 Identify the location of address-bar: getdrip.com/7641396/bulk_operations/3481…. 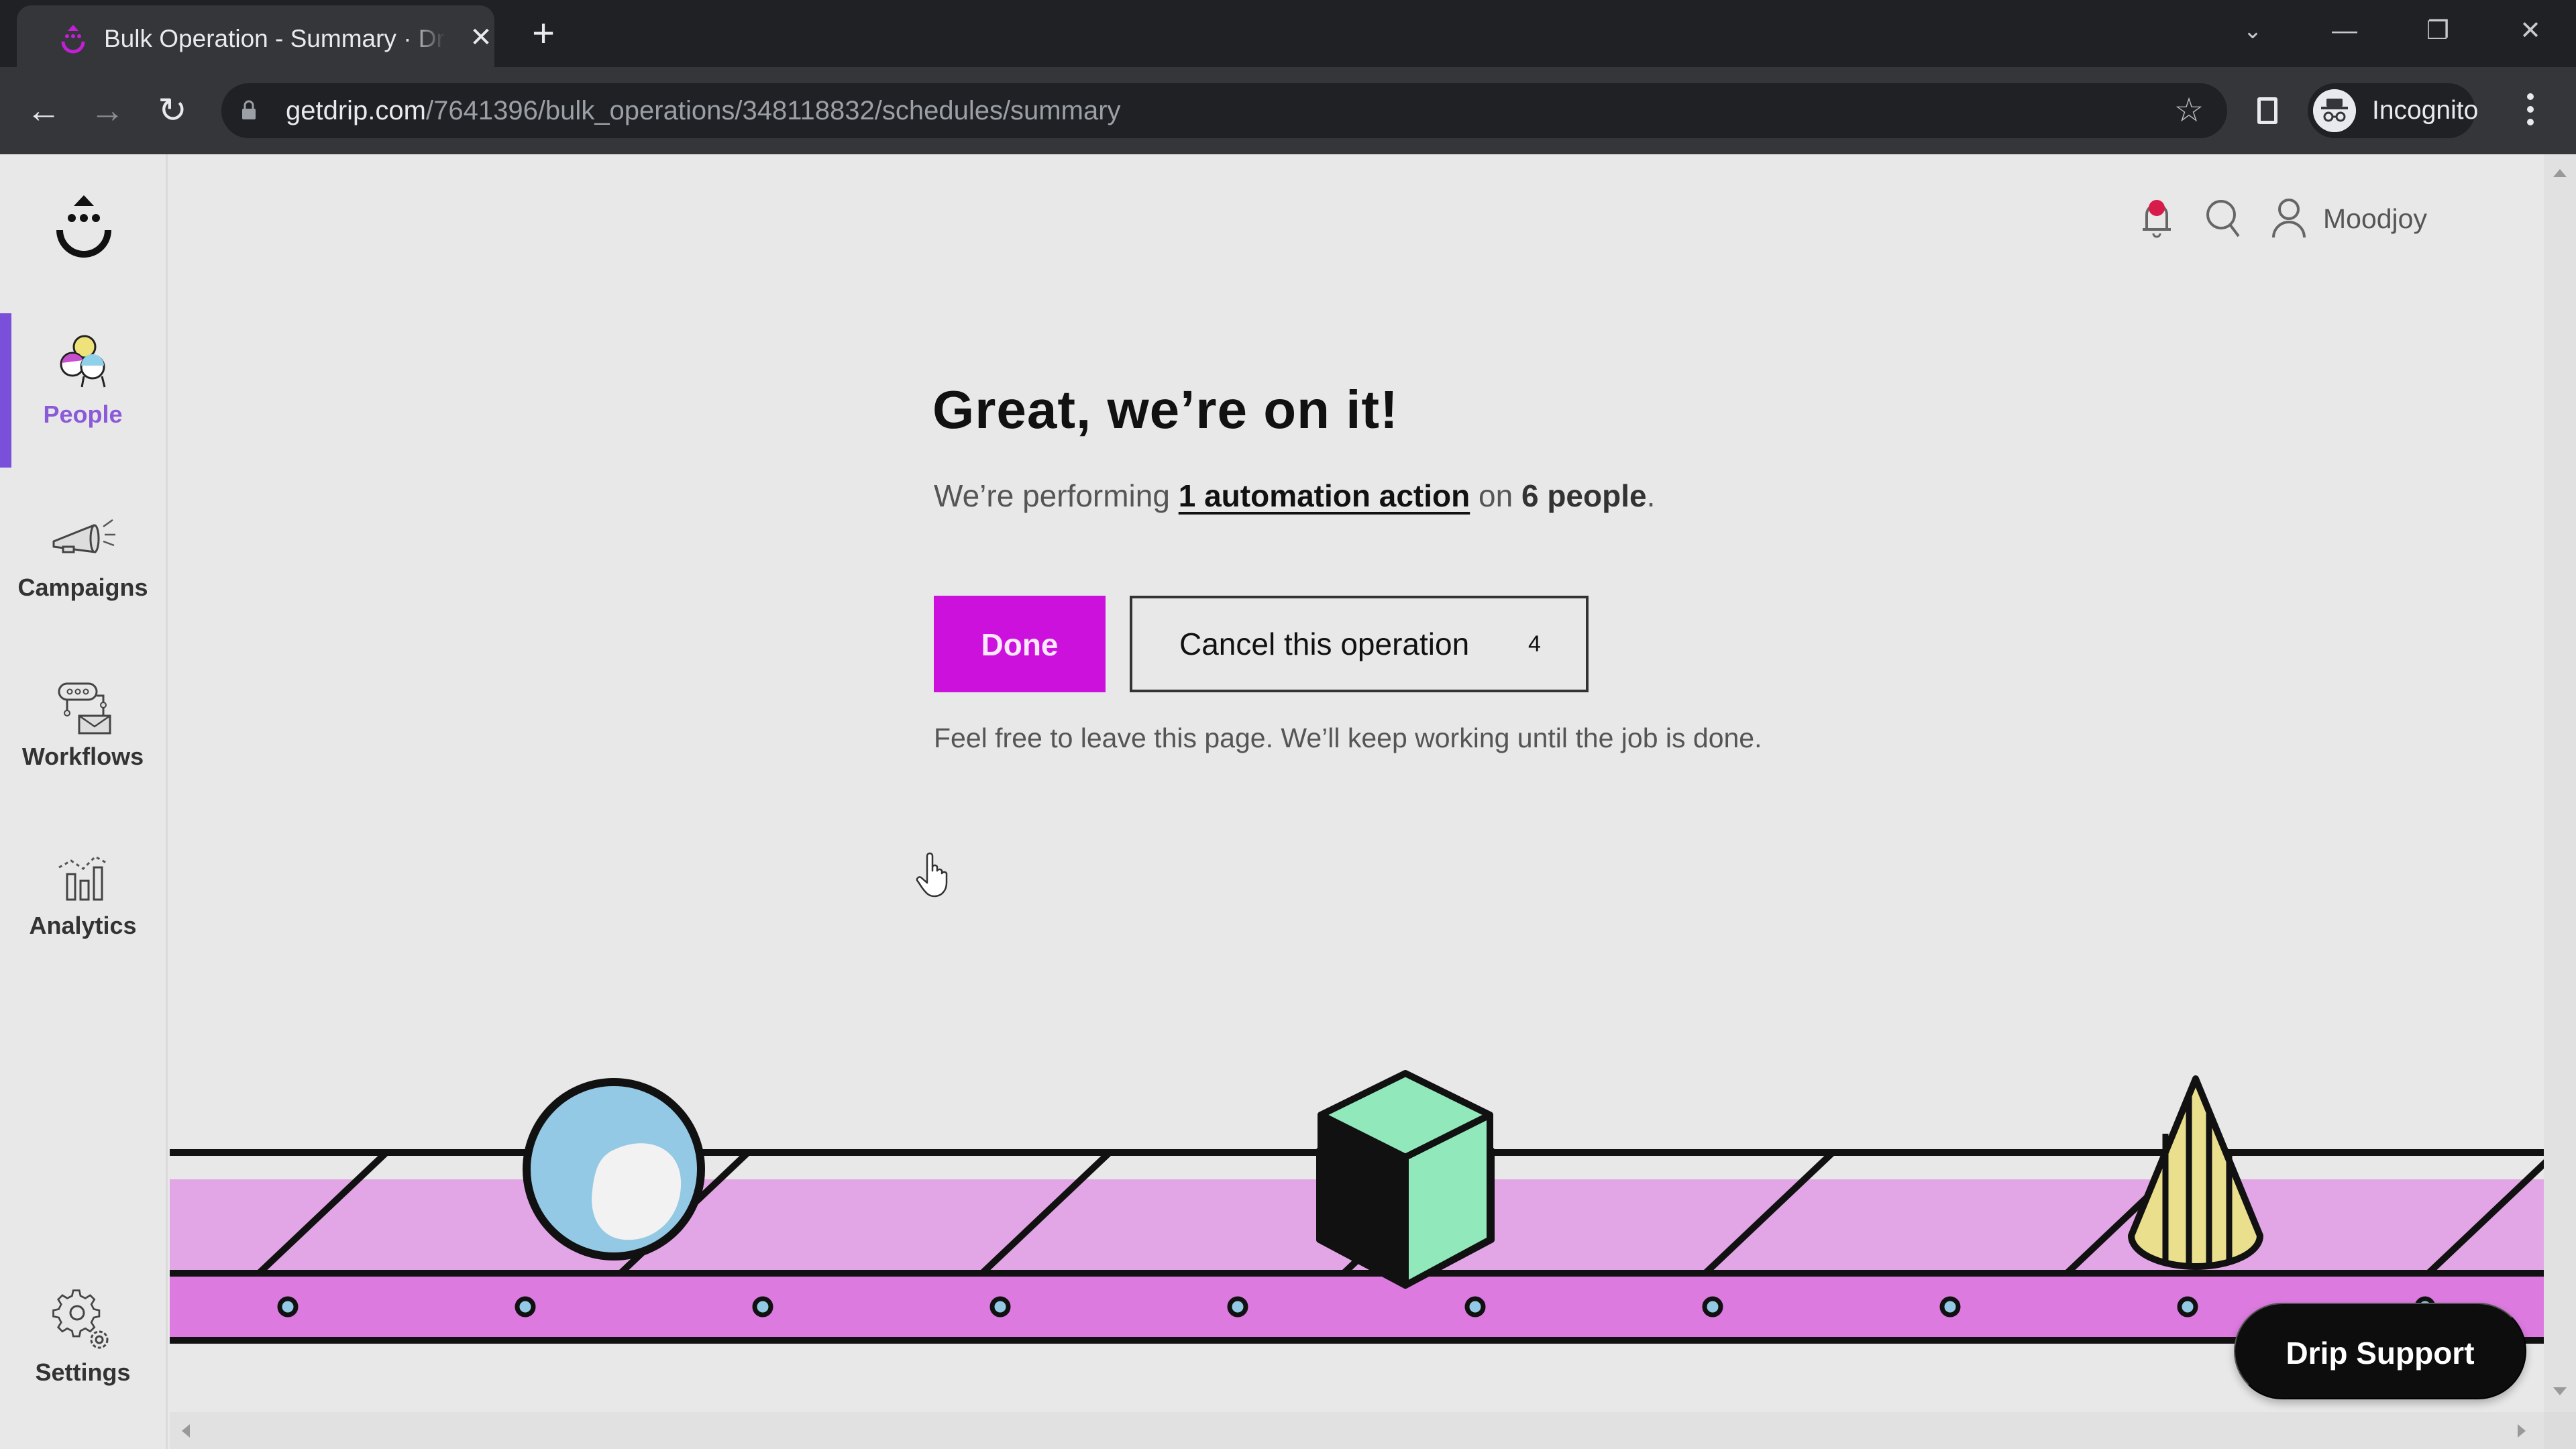
(1224, 110).